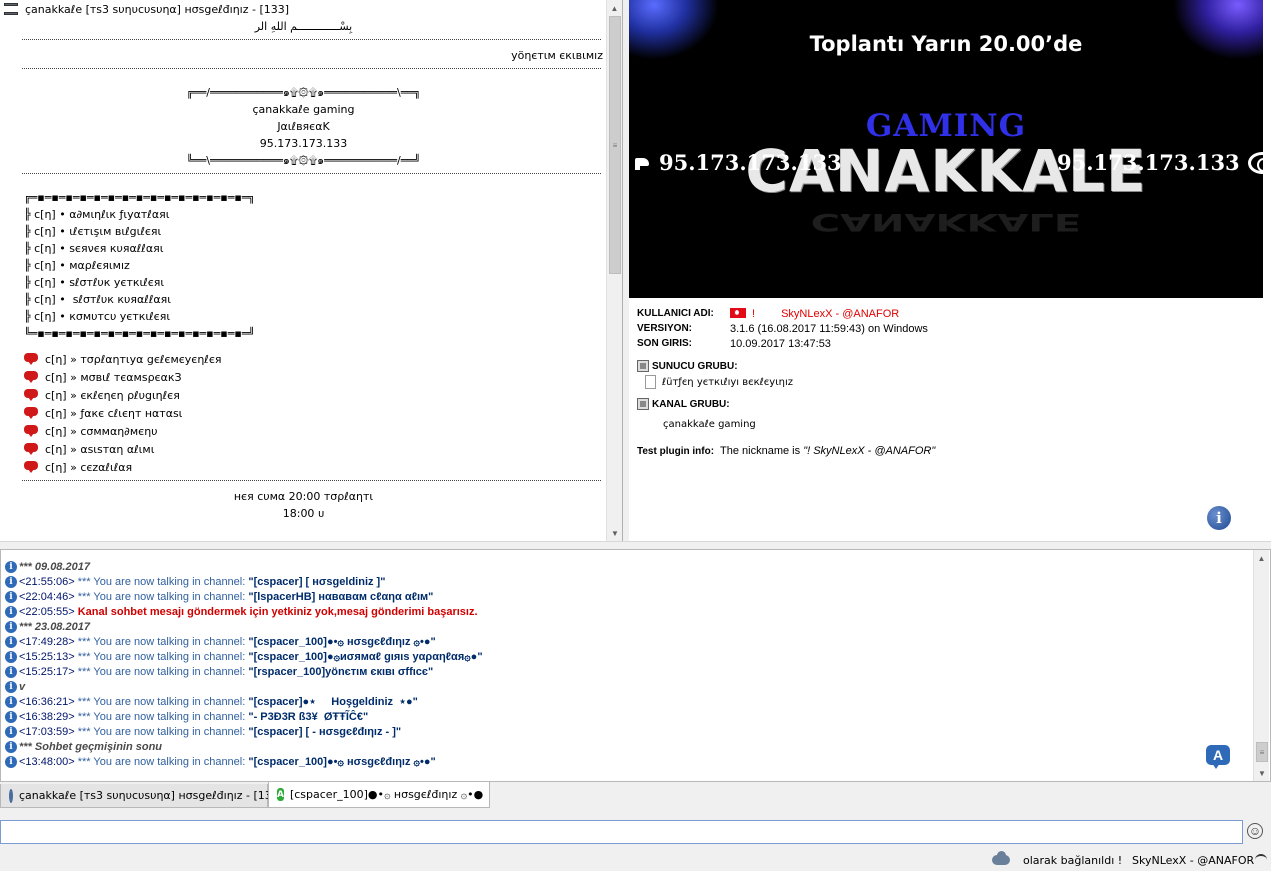 The width and height of the screenshot is (1271, 871). Describe the element at coordinates (1219, 518) in the screenshot. I see `info-icon: i` at that location.